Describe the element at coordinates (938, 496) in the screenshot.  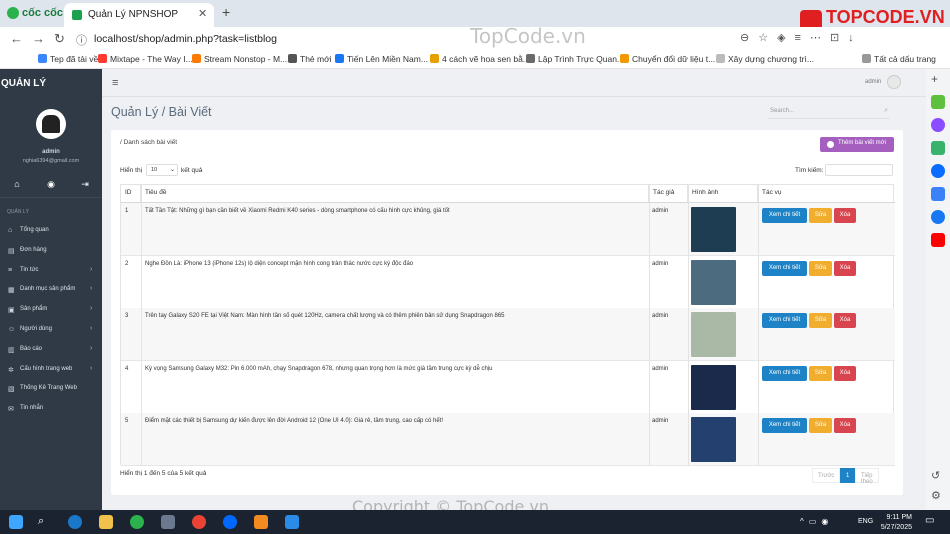
I see `settings-gear-icon: ⚙` at that location.